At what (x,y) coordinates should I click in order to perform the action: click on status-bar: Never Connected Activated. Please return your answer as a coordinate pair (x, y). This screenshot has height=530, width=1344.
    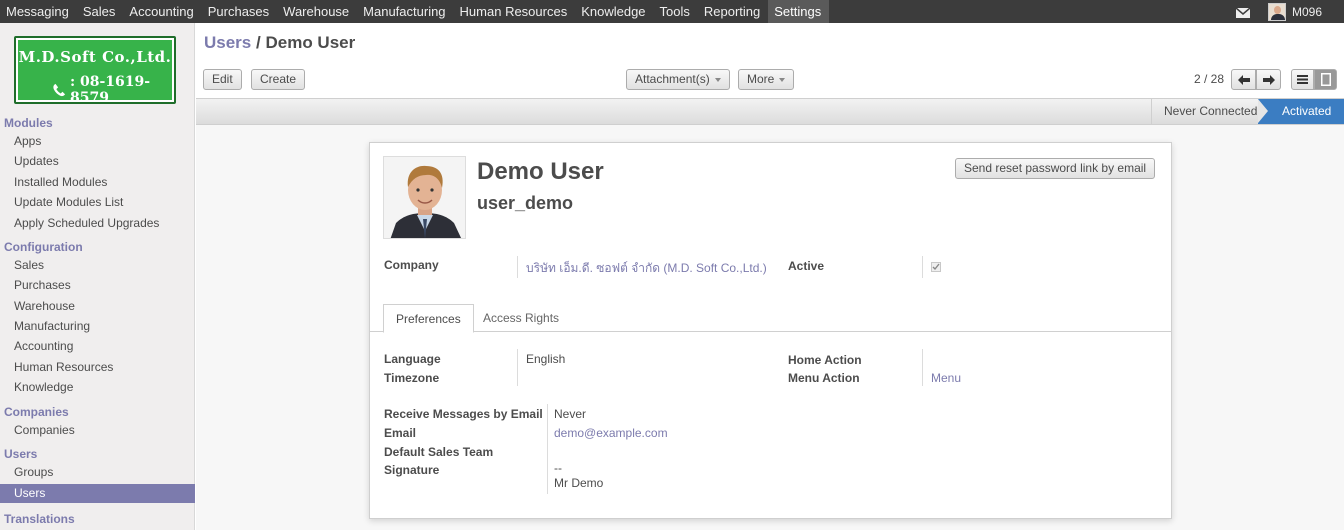
    Looking at the image, I should click on (770, 111).